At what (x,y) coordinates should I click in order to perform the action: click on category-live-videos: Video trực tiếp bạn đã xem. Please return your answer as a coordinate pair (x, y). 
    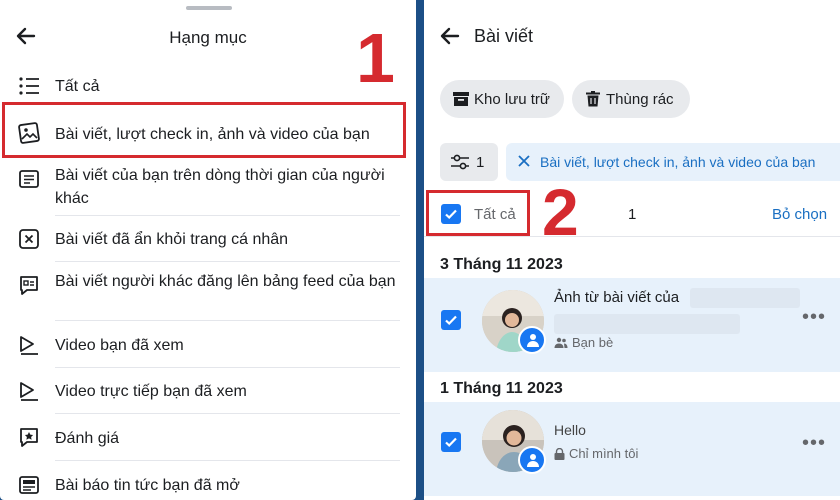
    Looking at the image, I should click on (209, 393).